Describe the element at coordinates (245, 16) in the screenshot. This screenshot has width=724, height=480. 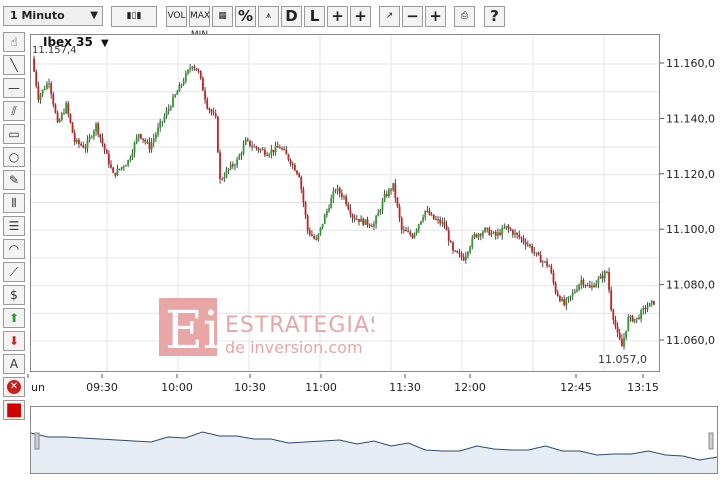
I see `percent-button: %` at that location.